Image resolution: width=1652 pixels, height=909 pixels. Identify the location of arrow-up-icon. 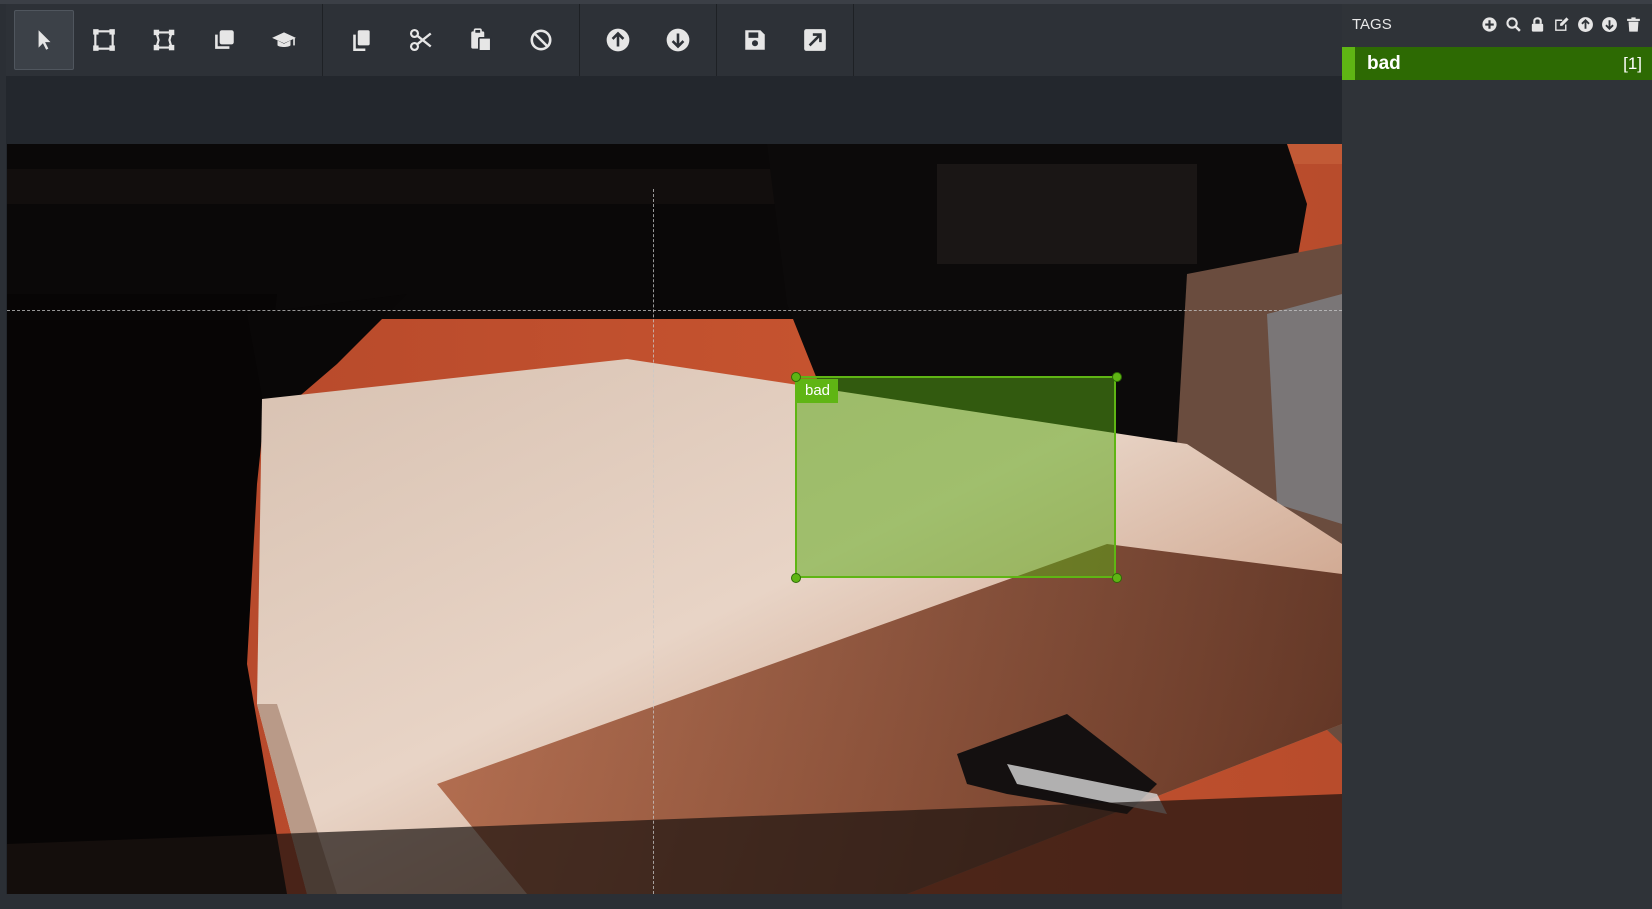
(618, 40).